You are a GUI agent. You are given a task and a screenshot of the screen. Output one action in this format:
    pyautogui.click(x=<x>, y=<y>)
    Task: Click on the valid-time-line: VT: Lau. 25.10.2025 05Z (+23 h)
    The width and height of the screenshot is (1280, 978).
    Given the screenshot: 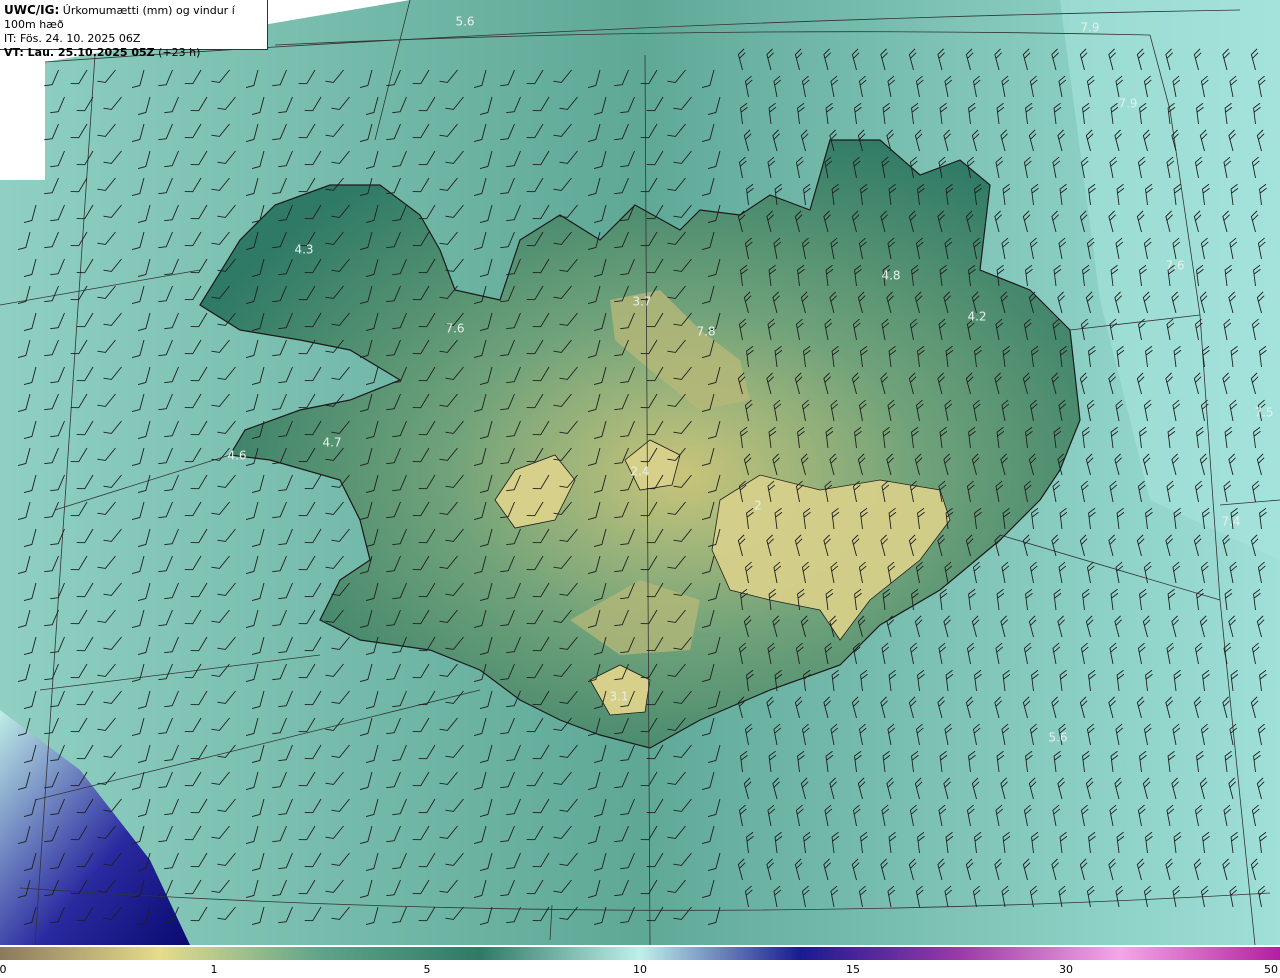 What is the action you would take?
    pyautogui.click(x=133, y=53)
    